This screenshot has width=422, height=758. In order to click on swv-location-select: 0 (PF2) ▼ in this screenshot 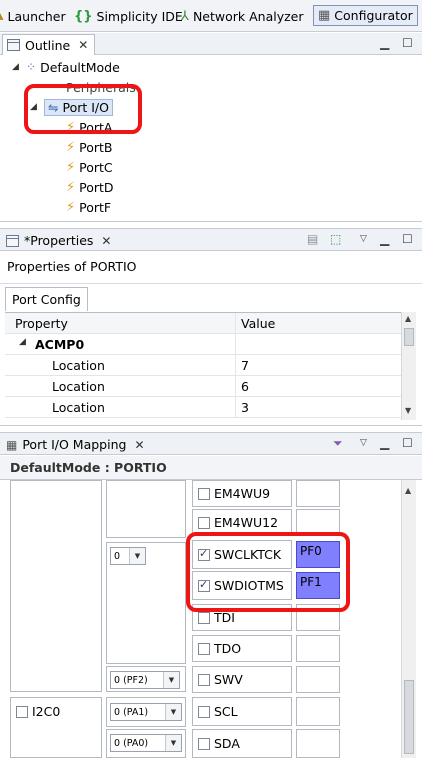, I will do `click(145, 680)`.